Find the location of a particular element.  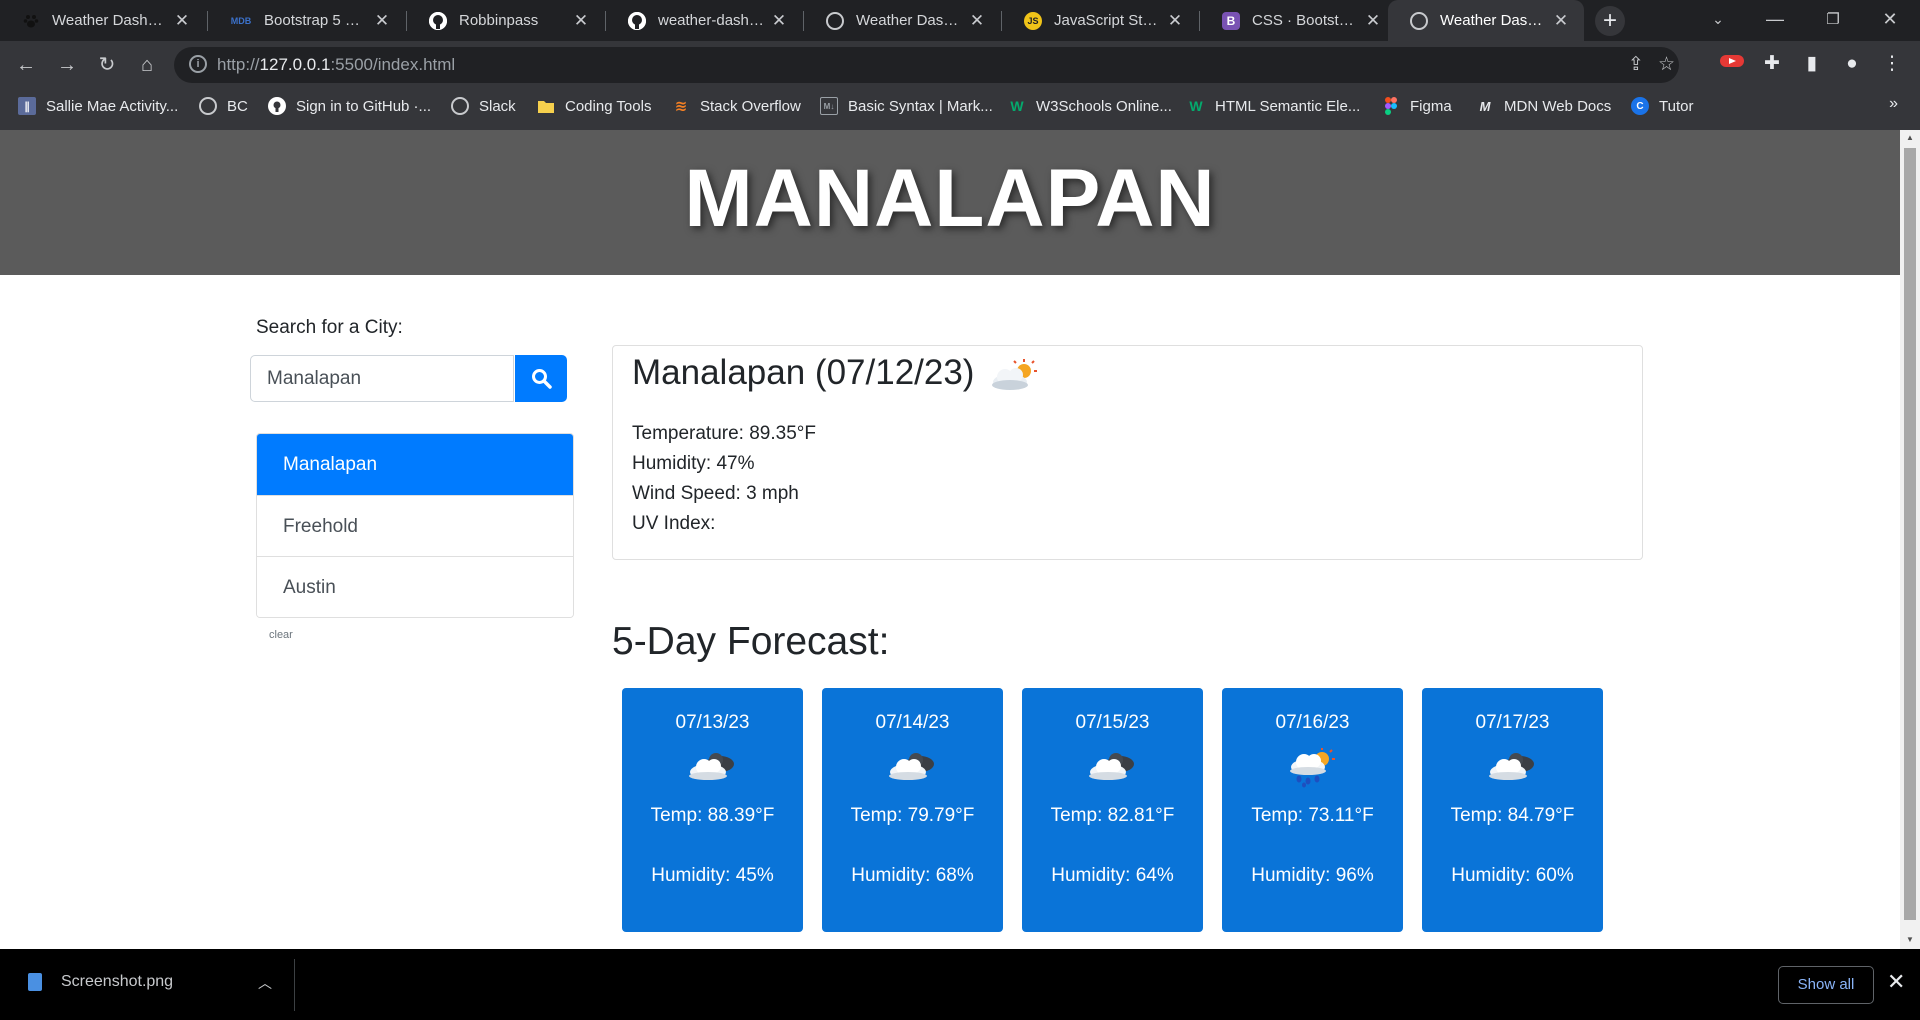

mdb-icon: MDB is located at coordinates (241, 20).